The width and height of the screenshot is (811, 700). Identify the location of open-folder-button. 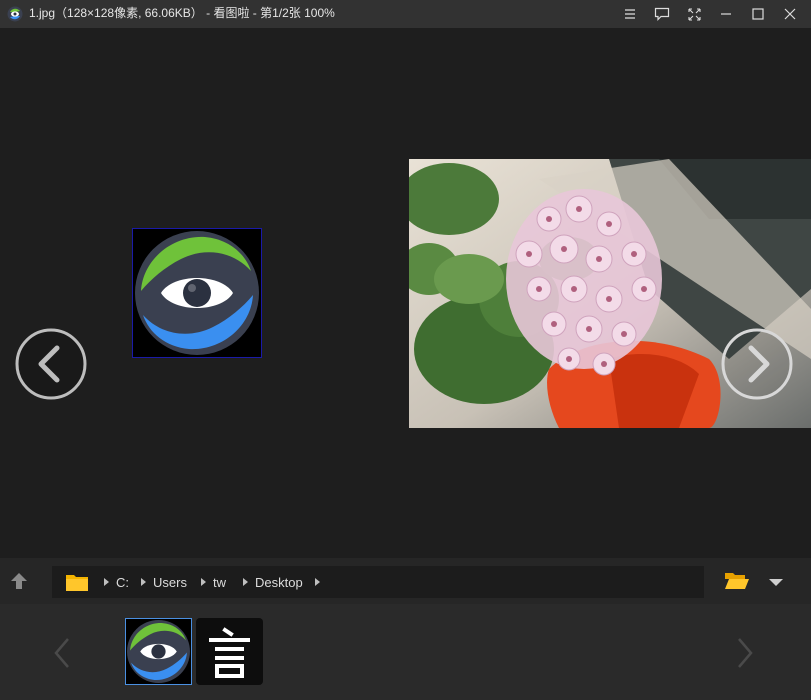
(737, 581).